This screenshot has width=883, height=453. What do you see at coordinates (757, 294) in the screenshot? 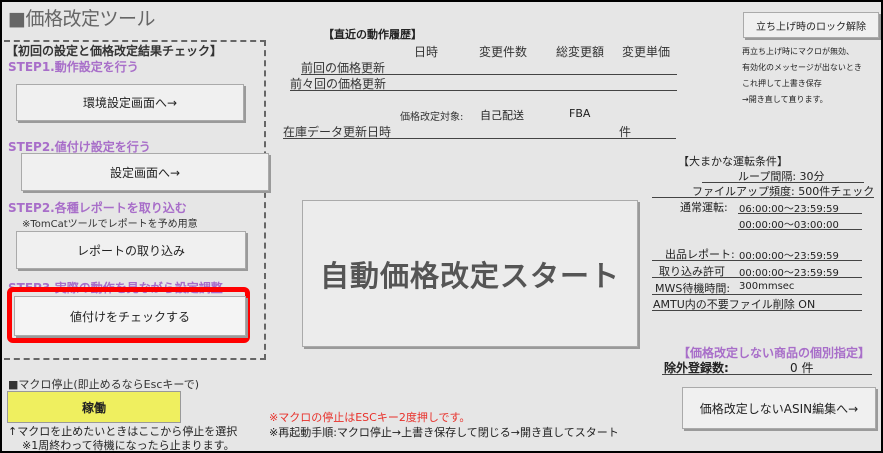
I see `mws-wait-line` at bounding box center [757, 294].